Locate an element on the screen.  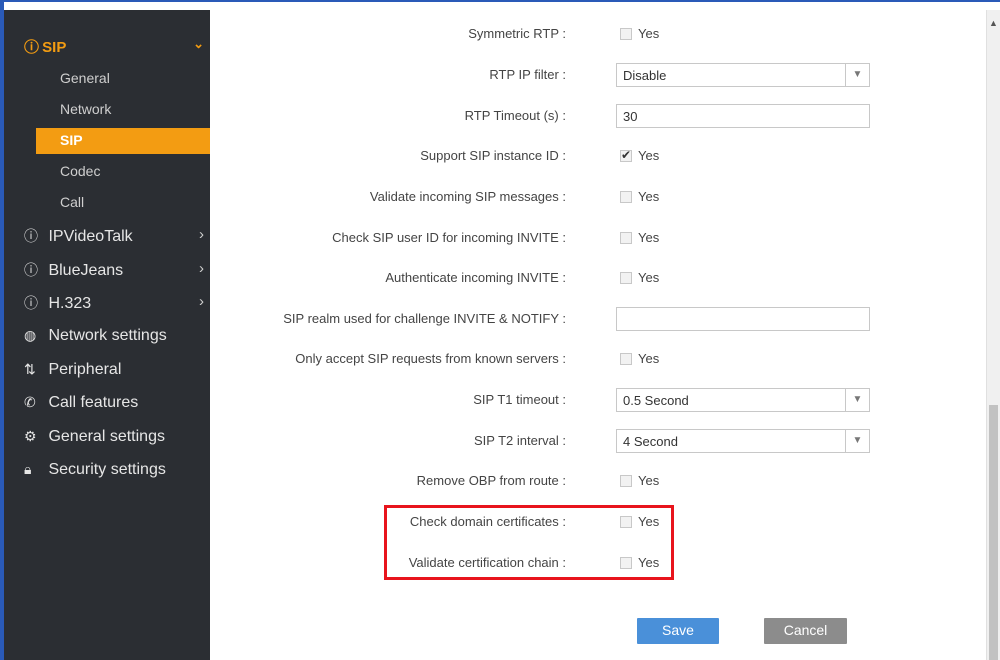
sidebar-item-h323: ⓘ H.323 › is located at coordinates (117, 303).